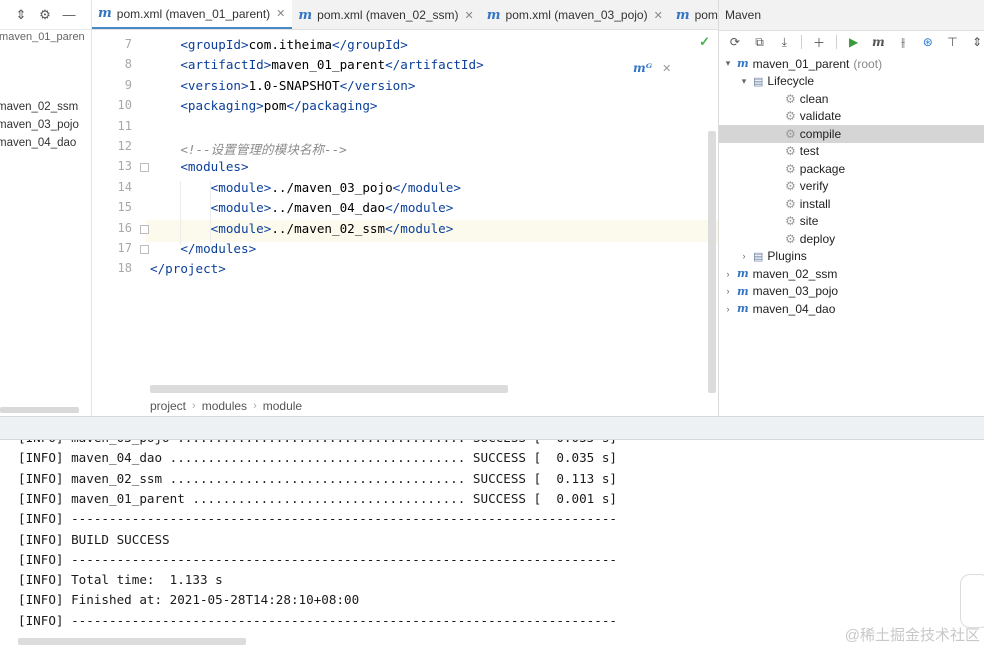  I want to click on line-number: 9, so click(128, 84).